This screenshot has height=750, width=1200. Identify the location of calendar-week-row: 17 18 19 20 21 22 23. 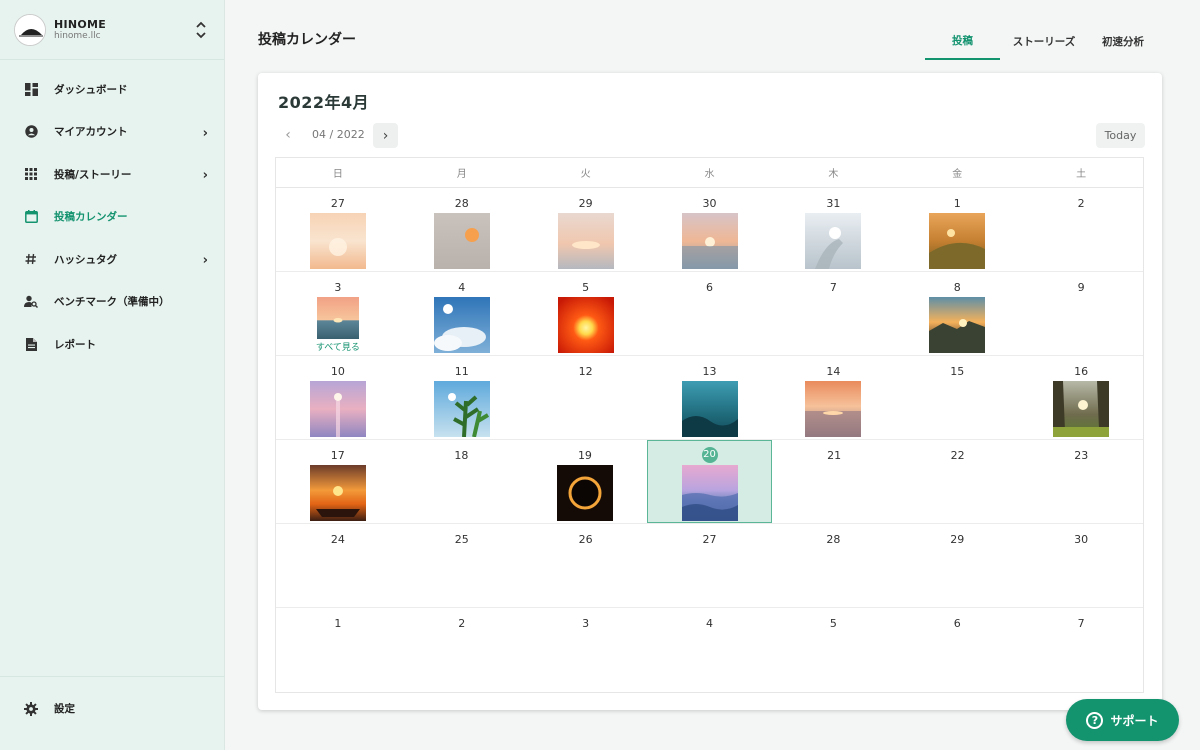
(709, 482).